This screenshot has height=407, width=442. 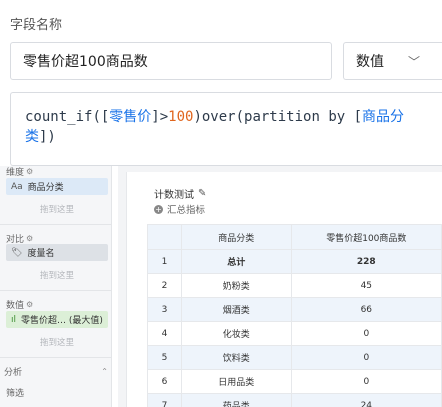 I want to click on data-type-value: 数值, so click(x=370, y=62).